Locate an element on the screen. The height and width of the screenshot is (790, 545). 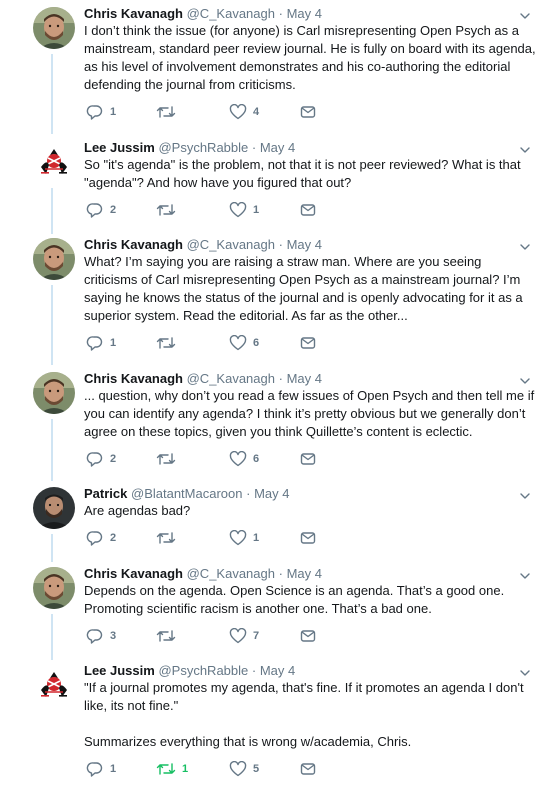
author-handle: @BlatantMacaroon is located at coordinates (186, 493).